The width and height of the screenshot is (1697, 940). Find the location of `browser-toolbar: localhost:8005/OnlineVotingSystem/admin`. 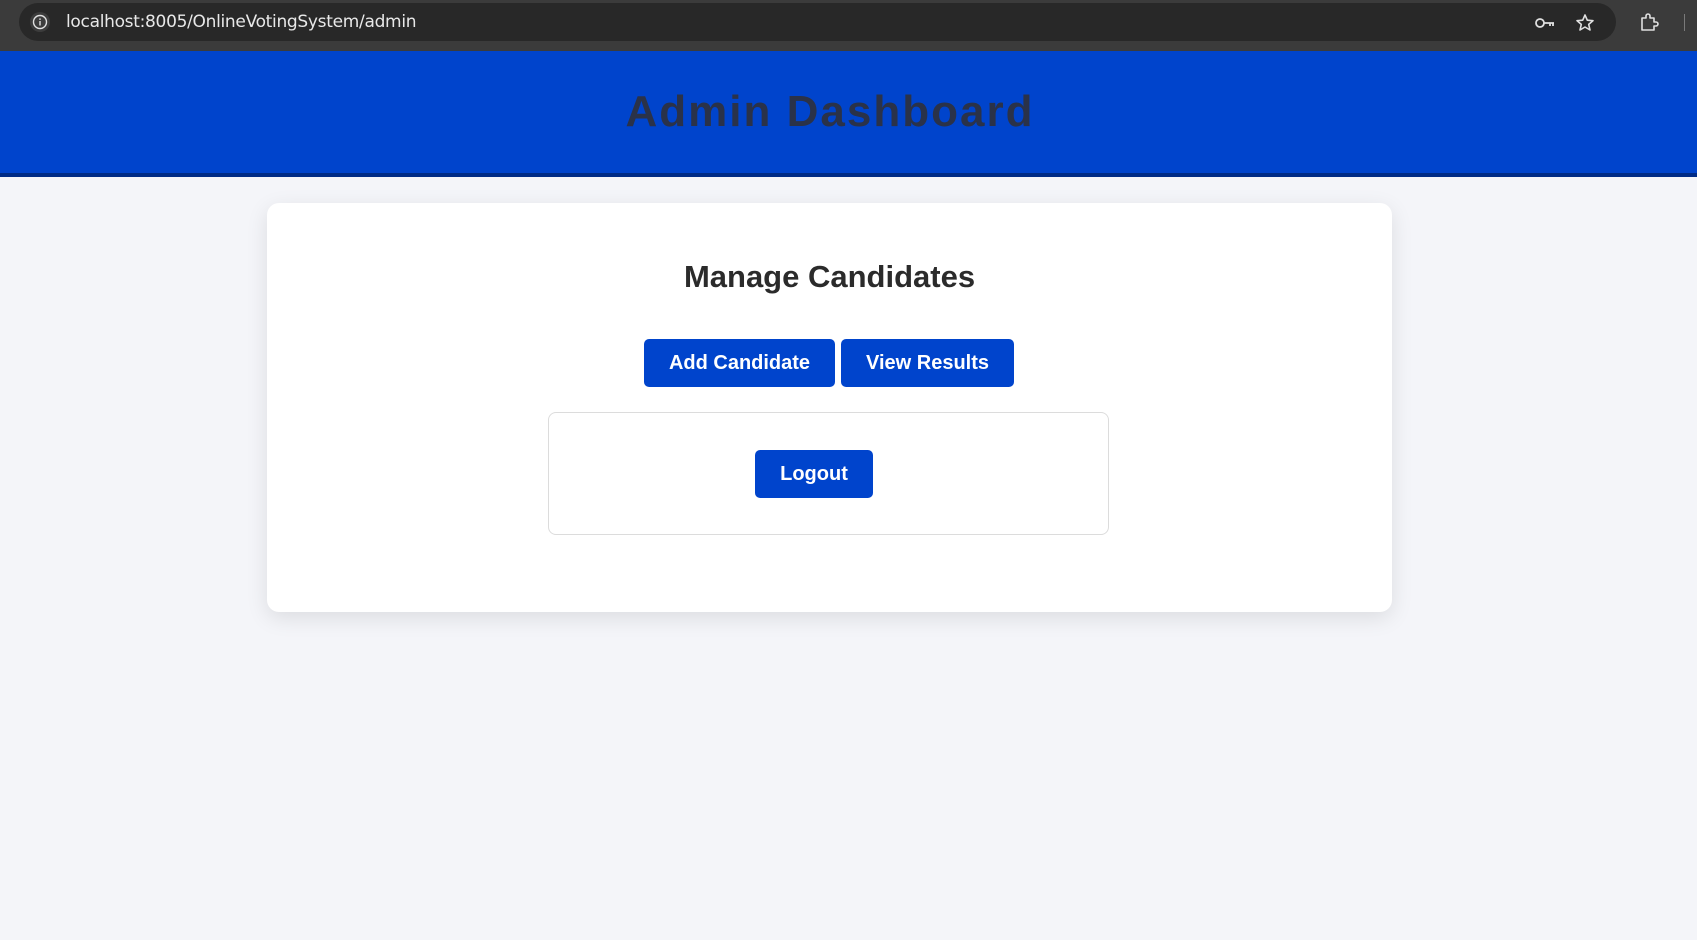

browser-toolbar: localhost:8005/OnlineVotingSystem/admin is located at coordinates (848, 25).